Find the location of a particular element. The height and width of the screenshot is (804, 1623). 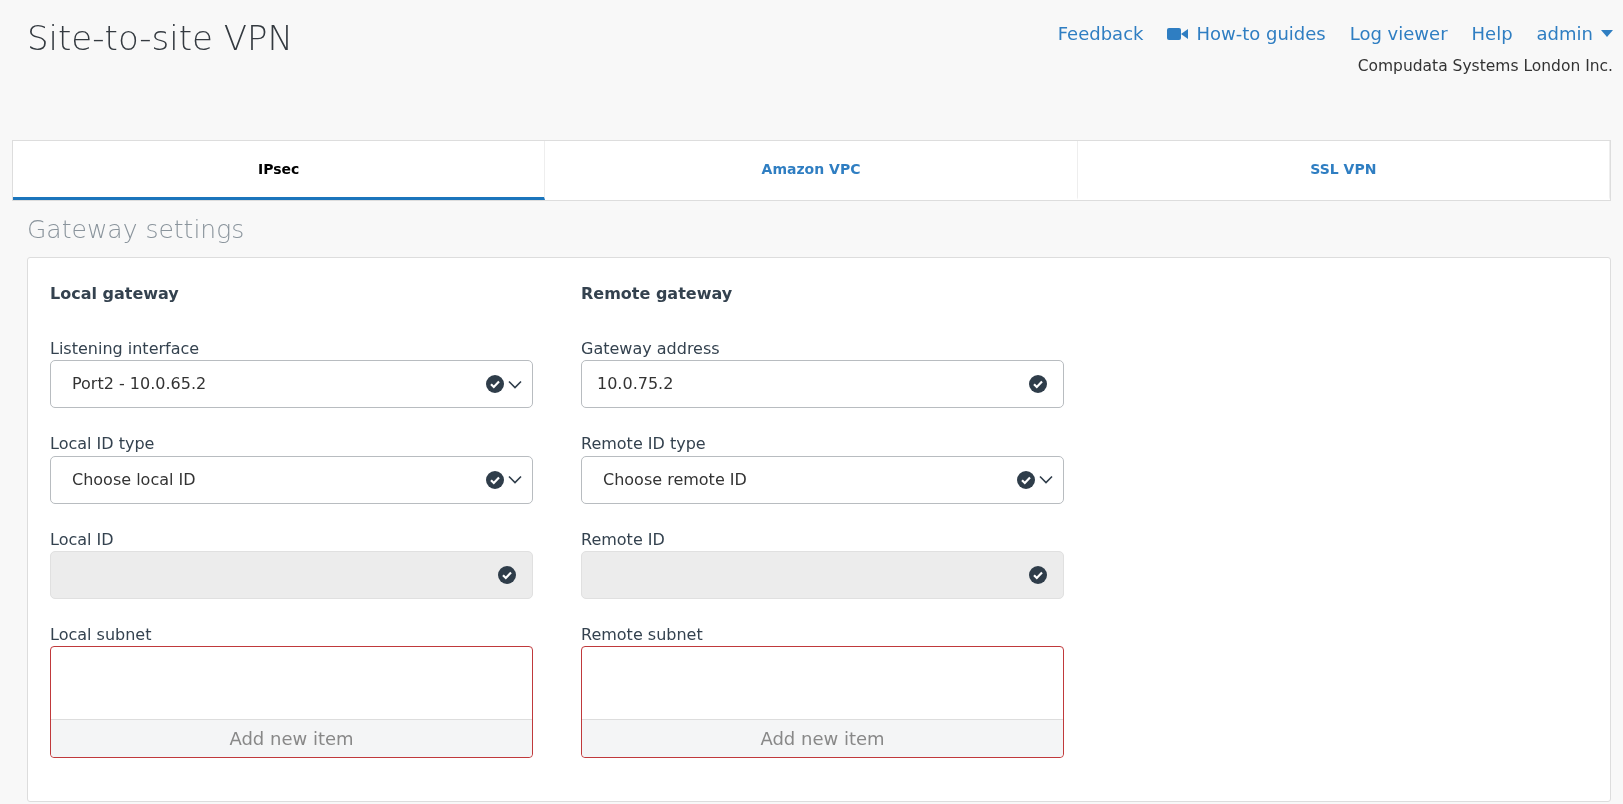

field-label: Listening interface is located at coordinates (125, 349).